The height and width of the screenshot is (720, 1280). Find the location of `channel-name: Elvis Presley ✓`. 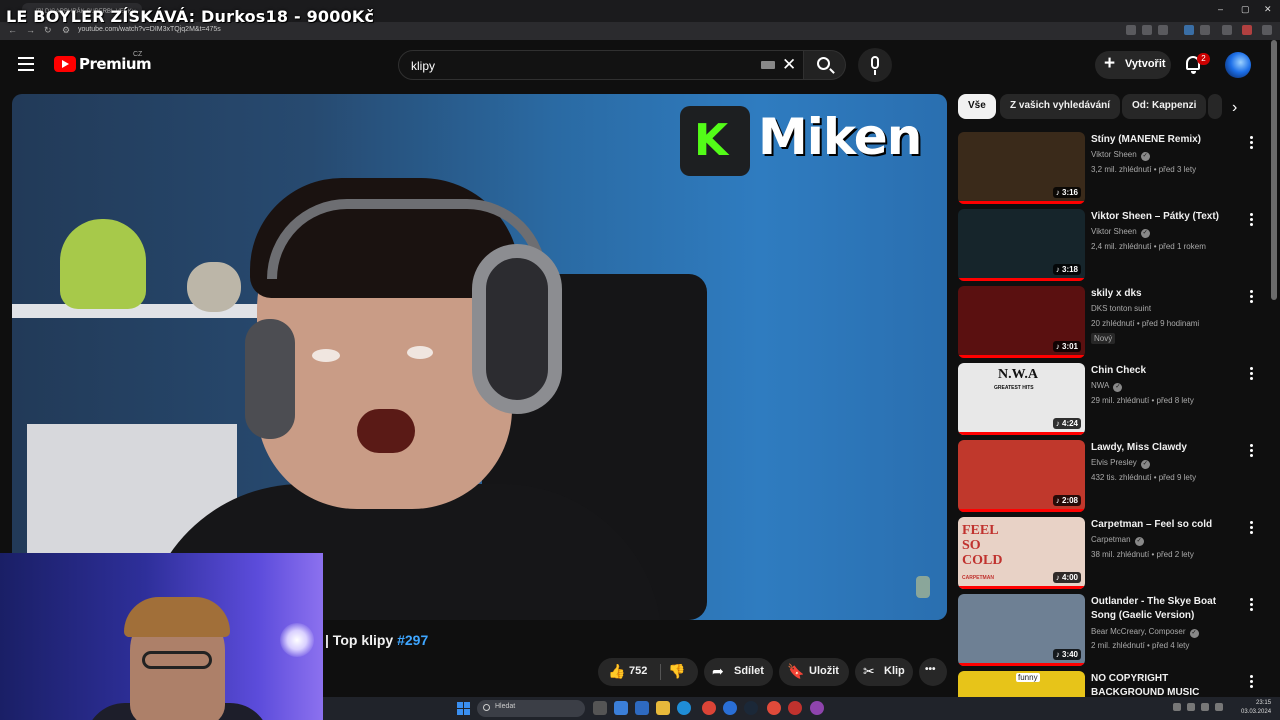

channel-name: Elvis Presley ✓ is located at coordinates (1120, 463).